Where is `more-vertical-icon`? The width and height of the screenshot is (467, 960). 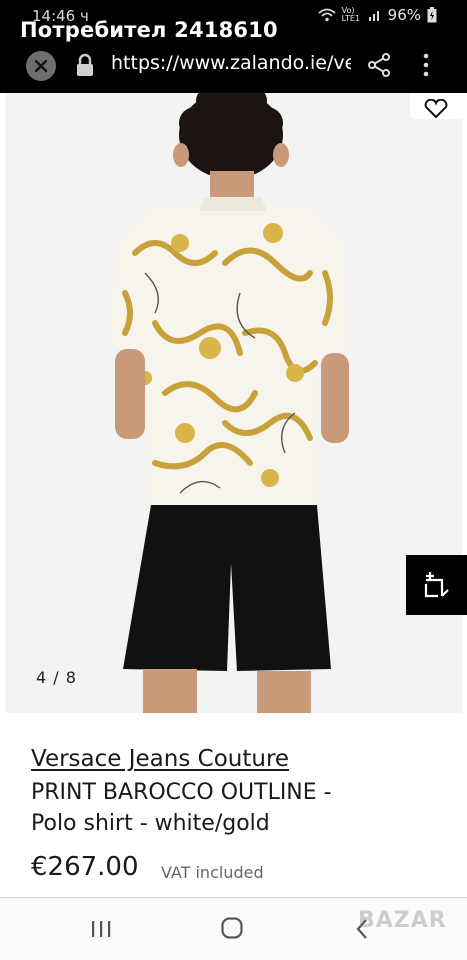
more-vertical-icon is located at coordinates (426, 65).